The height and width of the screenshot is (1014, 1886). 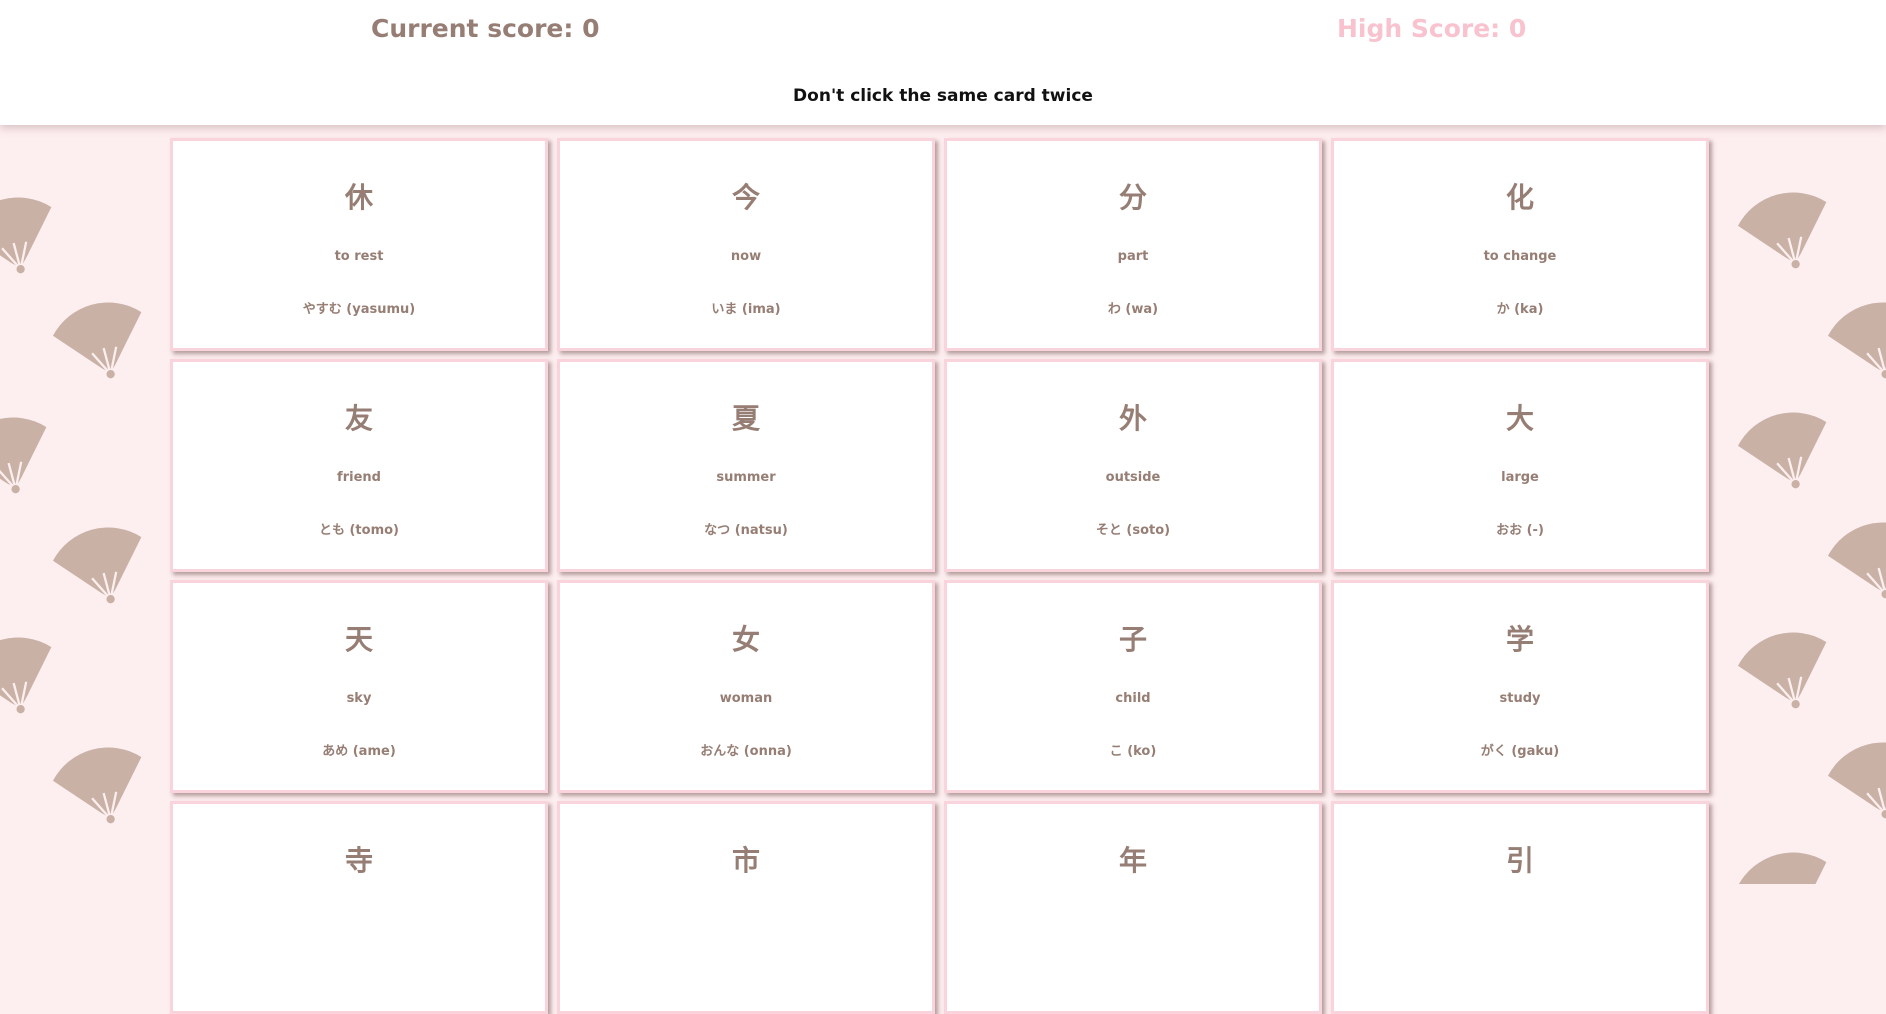 I want to click on card-kanji: 市, so click(x=745, y=860).